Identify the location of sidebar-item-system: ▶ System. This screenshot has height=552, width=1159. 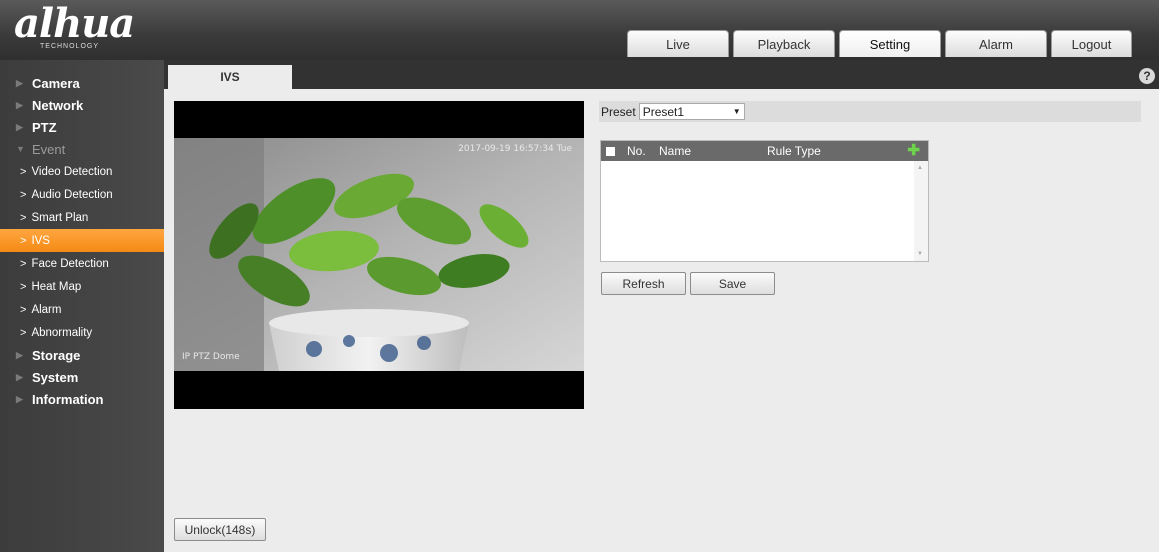
(82, 377).